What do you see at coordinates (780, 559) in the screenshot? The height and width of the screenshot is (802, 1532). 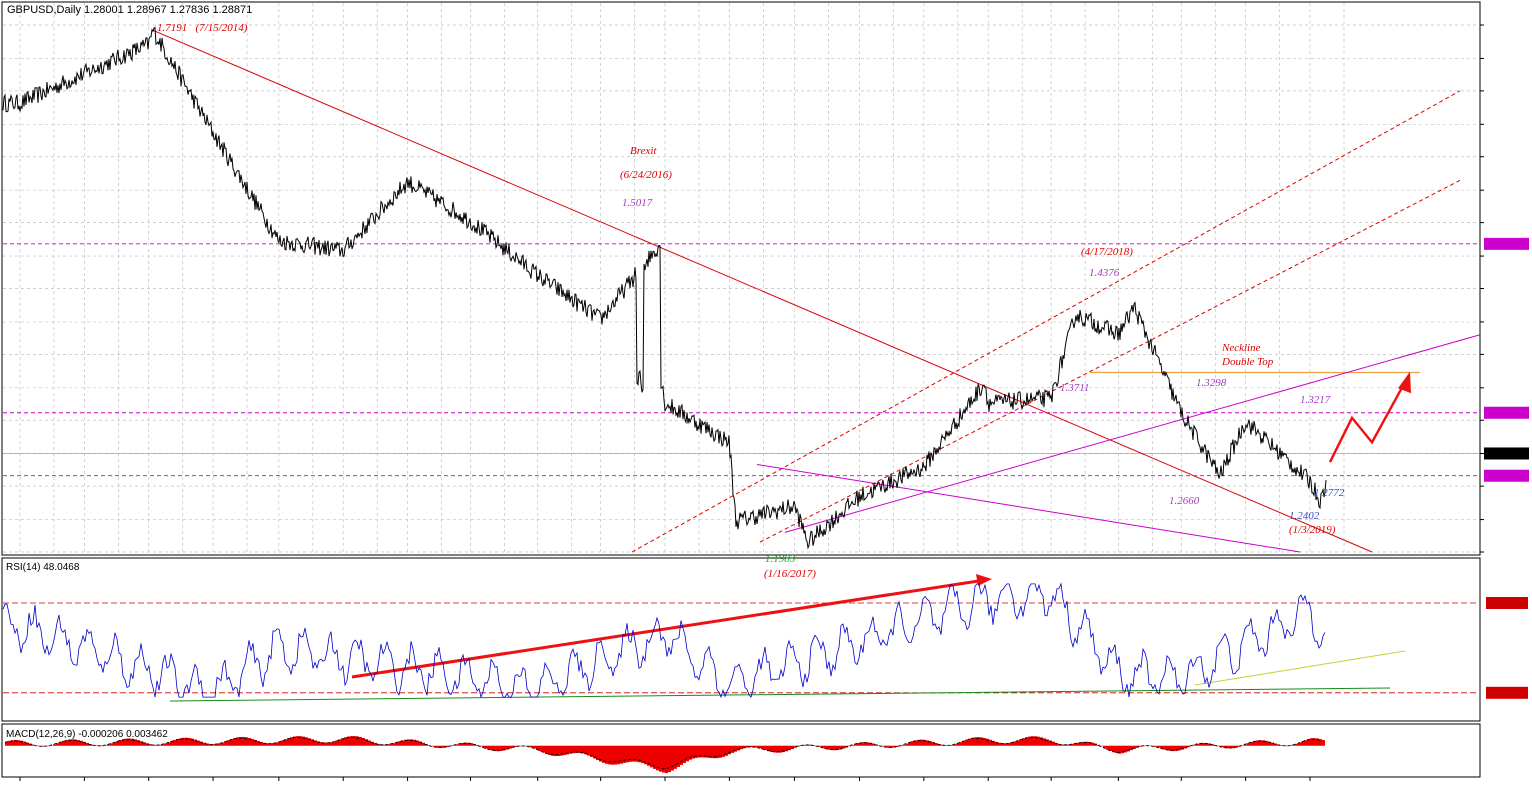 I see `annotation-11983: 1.1983` at bounding box center [780, 559].